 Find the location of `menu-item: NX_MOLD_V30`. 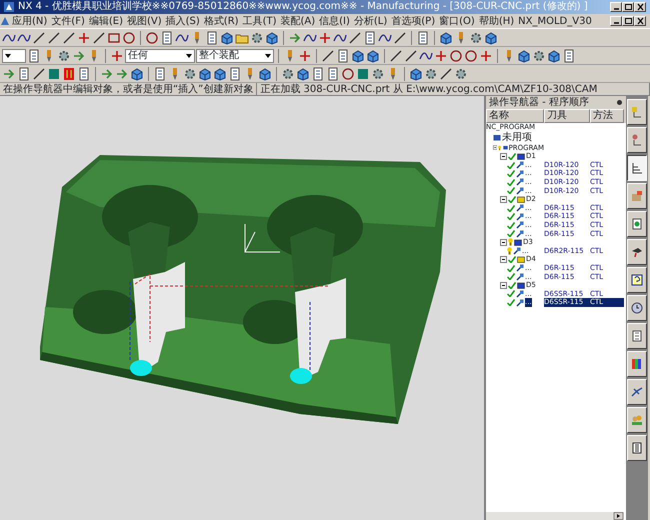

menu-item: NX_MOLD_V30 is located at coordinates (555, 21).